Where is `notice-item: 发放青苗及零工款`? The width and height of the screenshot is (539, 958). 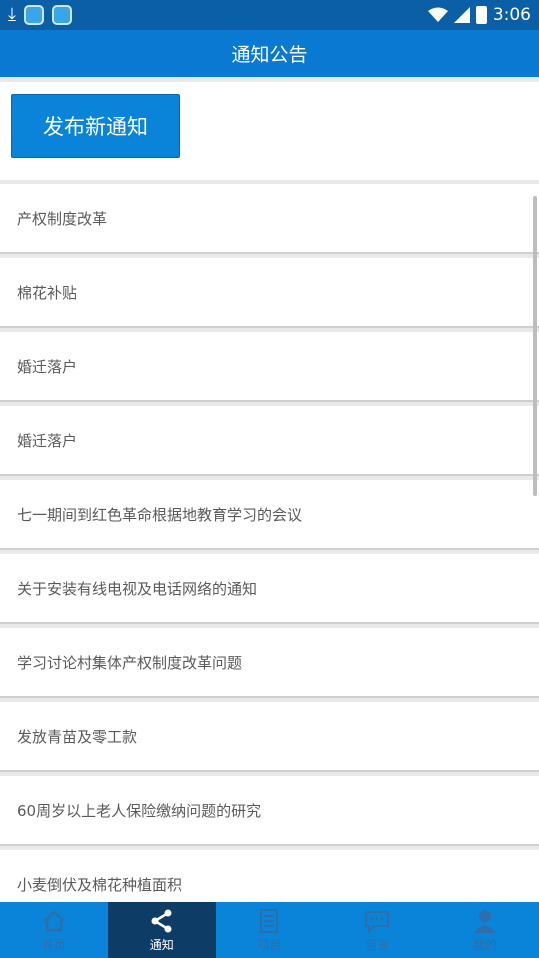 notice-item: 发放青苗及零工款 is located at coordinates (269, 737).